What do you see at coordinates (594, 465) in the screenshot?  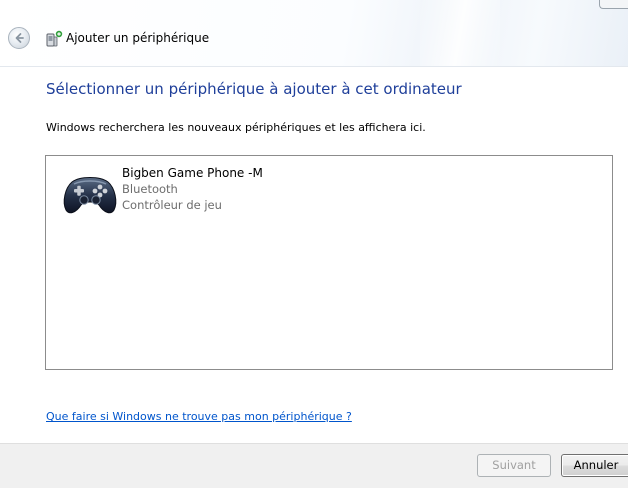 I see `cancel-button: Annuler` at bounding box center [594, 465].